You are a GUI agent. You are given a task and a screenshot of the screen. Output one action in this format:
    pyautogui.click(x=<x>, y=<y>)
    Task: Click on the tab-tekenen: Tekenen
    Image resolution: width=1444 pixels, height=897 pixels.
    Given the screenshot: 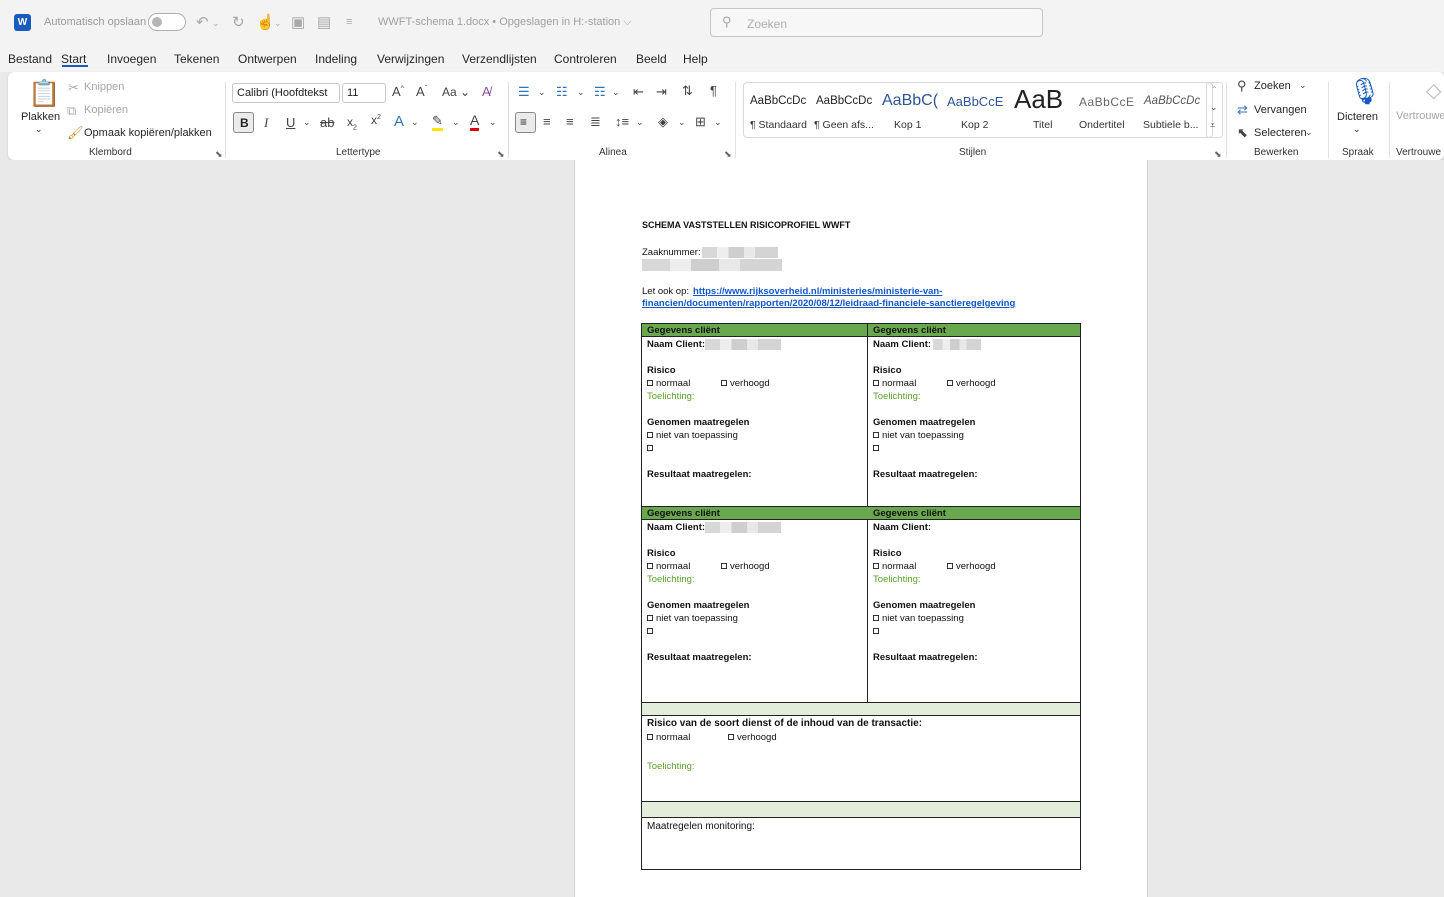 What is the action you would take?
    pyautogui.click(x=196, y=59)
    